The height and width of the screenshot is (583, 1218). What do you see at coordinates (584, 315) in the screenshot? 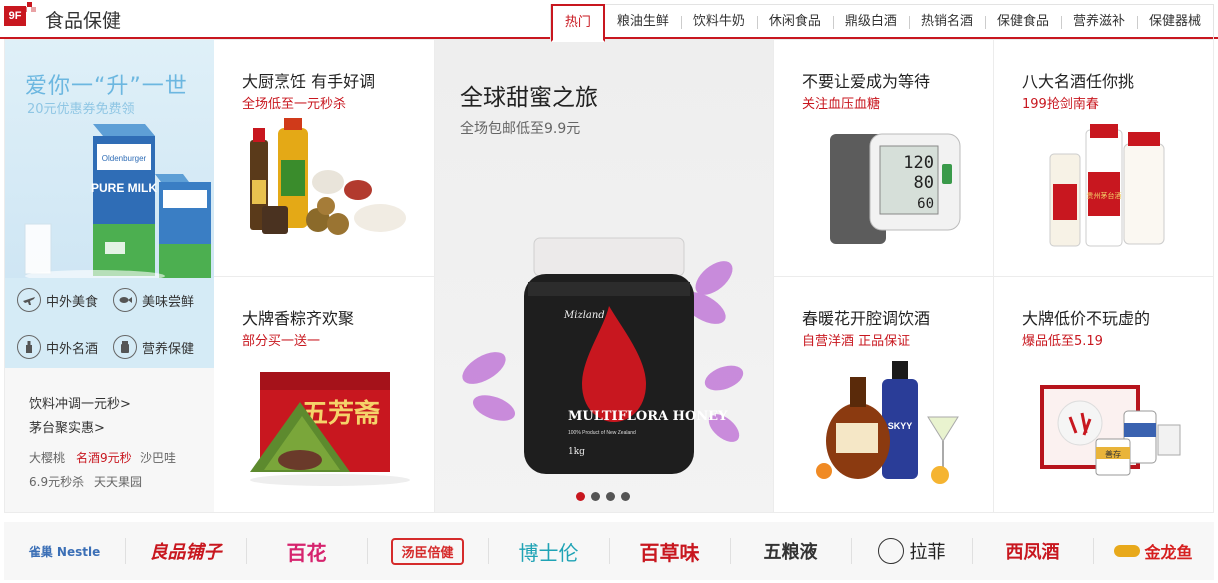
I see `honey-brand-text: Mizland` at bounding box center [584, 315].